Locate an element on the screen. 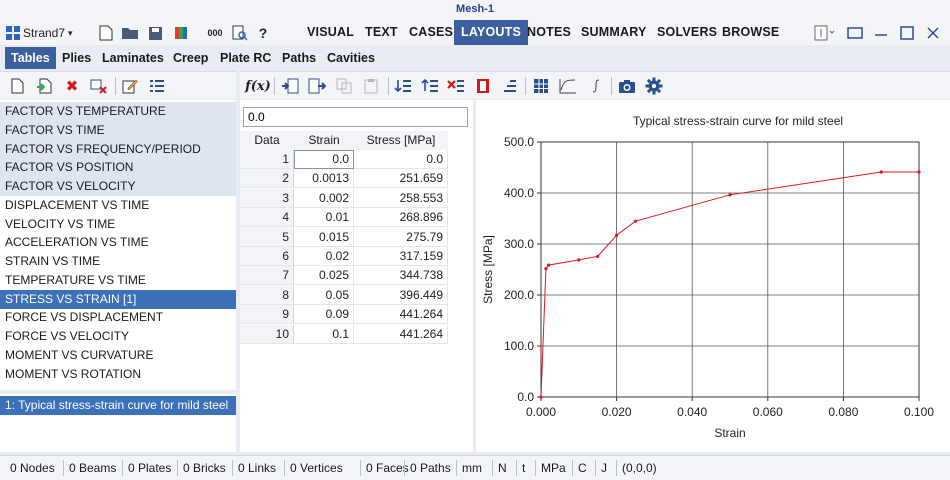  menu-text: TEXT is located at coordinates (381, 32).